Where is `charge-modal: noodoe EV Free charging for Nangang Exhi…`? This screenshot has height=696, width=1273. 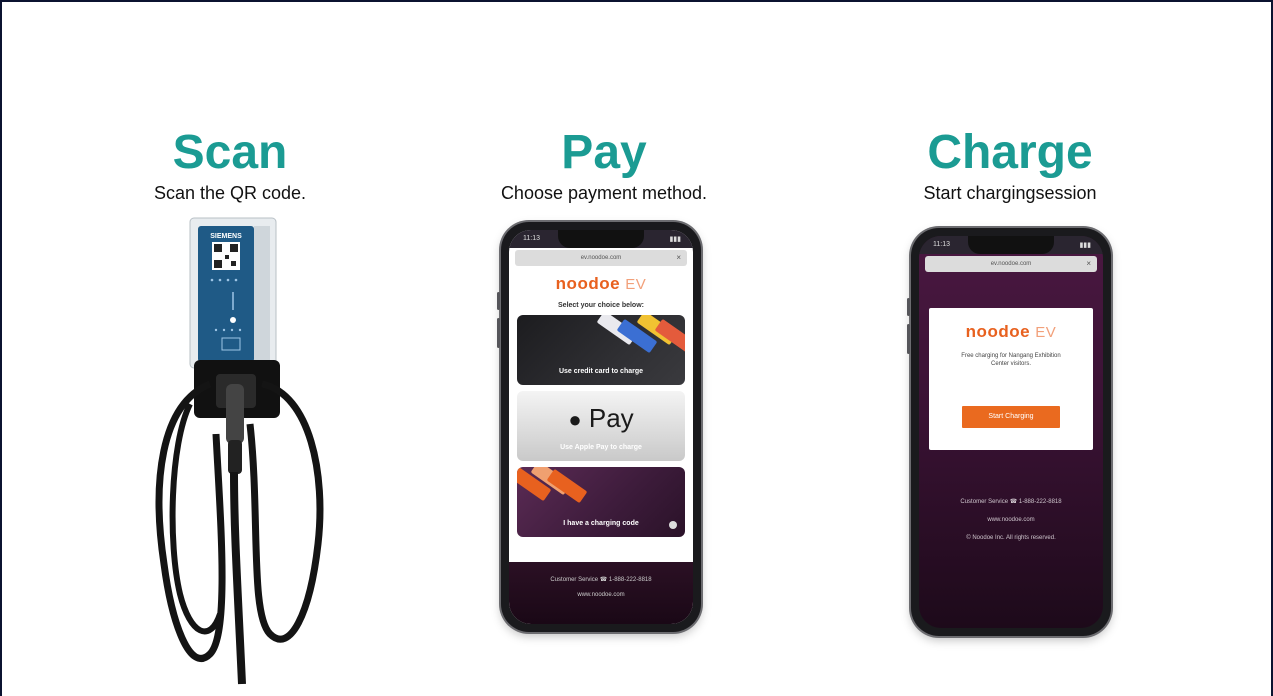
charge-modal: noodoe EV Free charging for Nangang Exhi… is located at coordinates (1011, 379).